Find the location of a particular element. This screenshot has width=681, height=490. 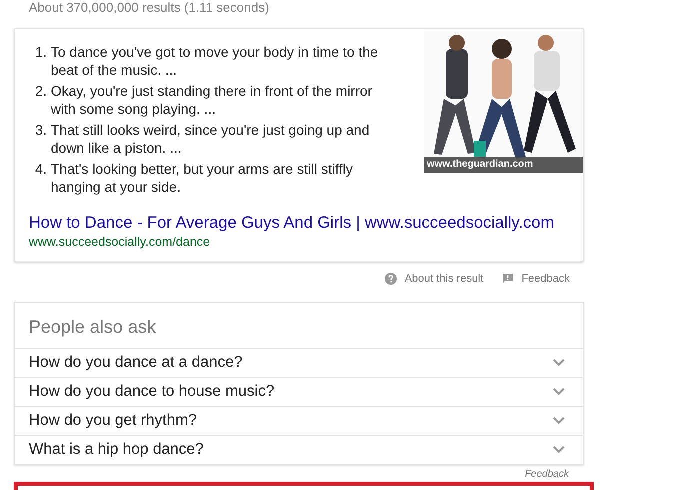

about-result-link: About this result is located at coordinates (434, 279).